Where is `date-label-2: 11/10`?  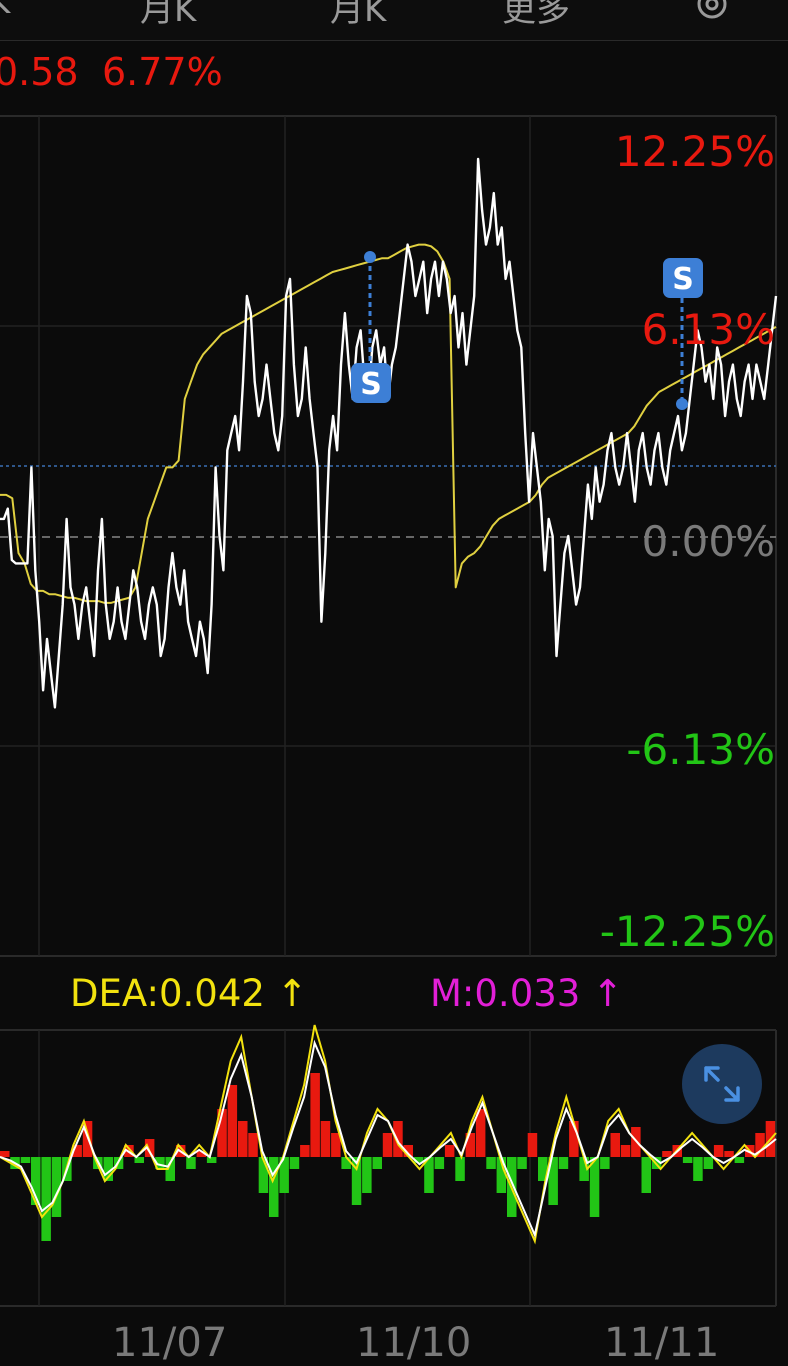
date-label-2: 11/10 is located at coordinates (414, 1343).